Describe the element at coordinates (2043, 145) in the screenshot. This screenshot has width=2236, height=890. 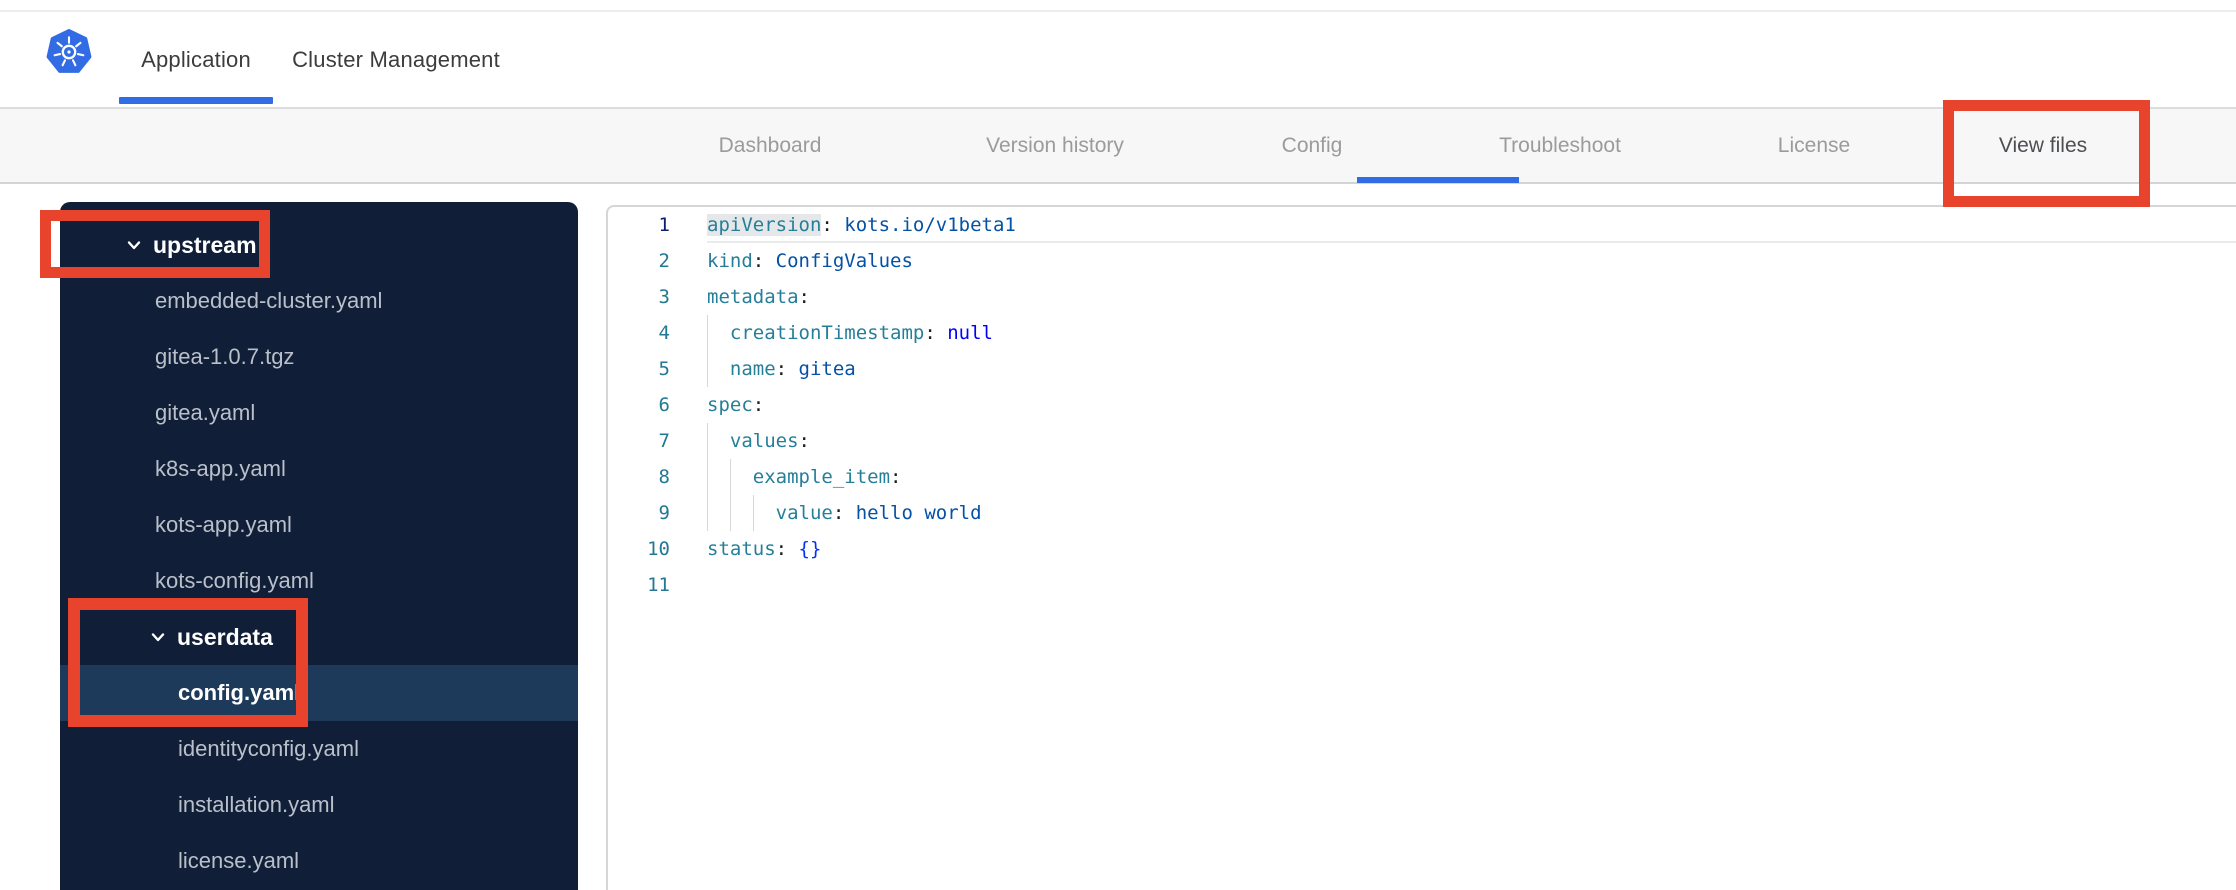
I see `subnav-tab-view-files: View files` at that location.